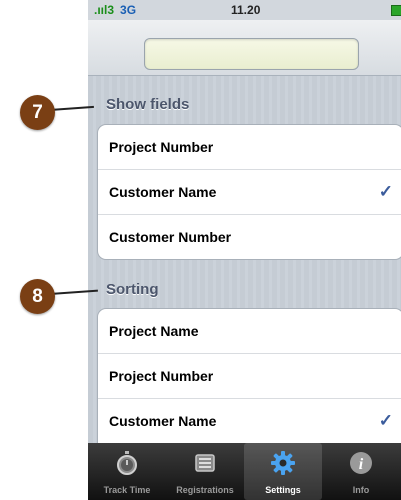 Image resolution: width=401 pixels, height=500 pixels. What do you see at coordinates (170, 237) in the screenshot?
I see `row-label: Customer Number` at bounding box center [170, 237].